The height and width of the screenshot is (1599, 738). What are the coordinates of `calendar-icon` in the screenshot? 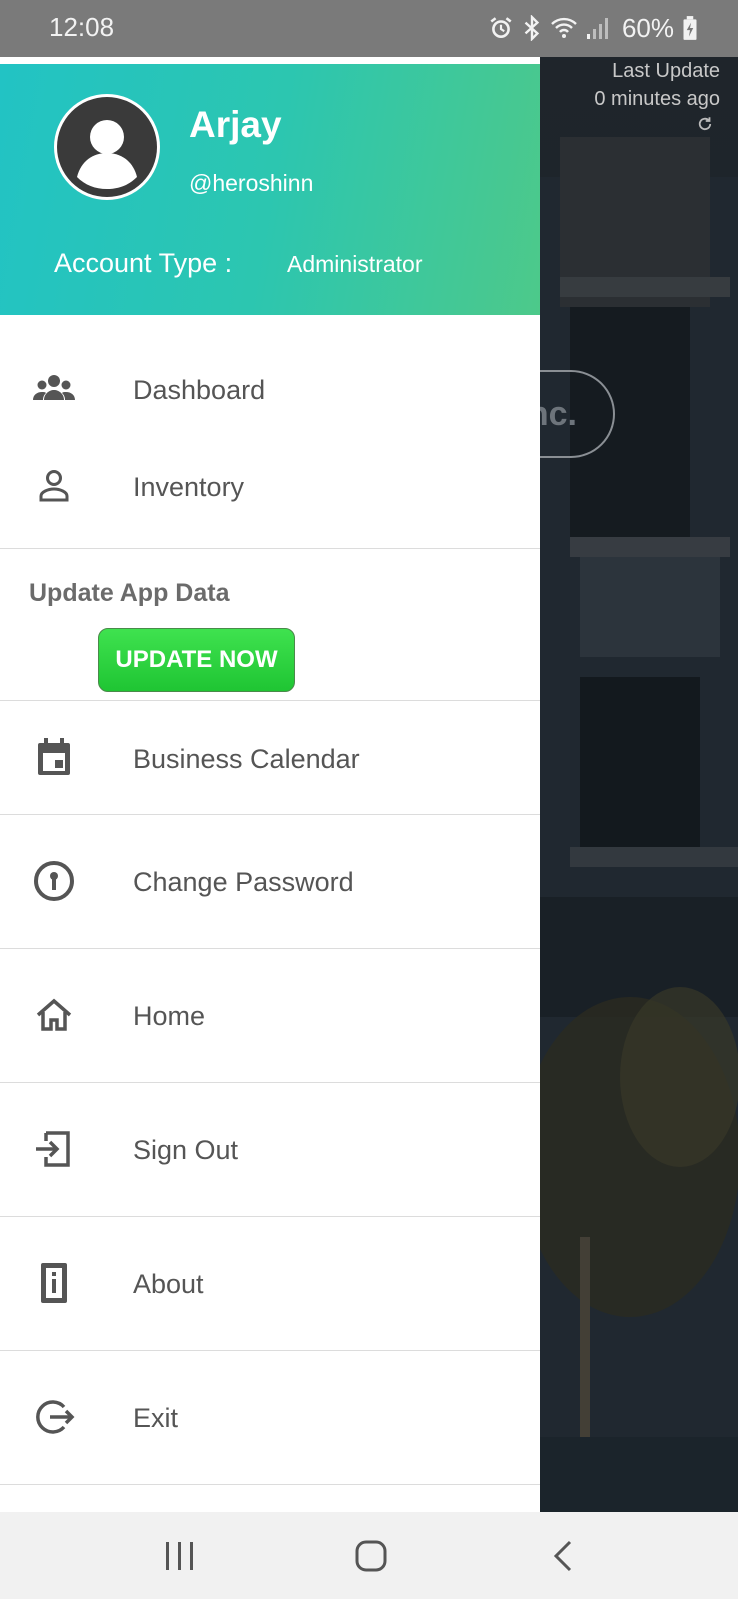 It's located at (54, 756).